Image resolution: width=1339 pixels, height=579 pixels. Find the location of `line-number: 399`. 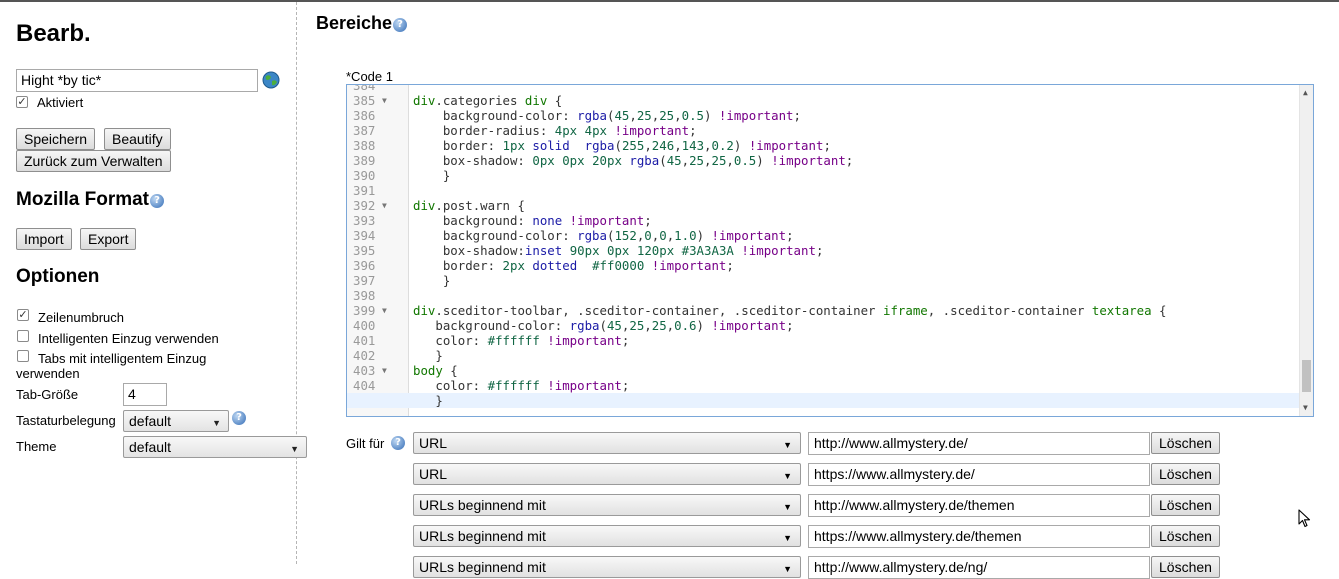

line-number: 399 is located at coordinates (364, 310).